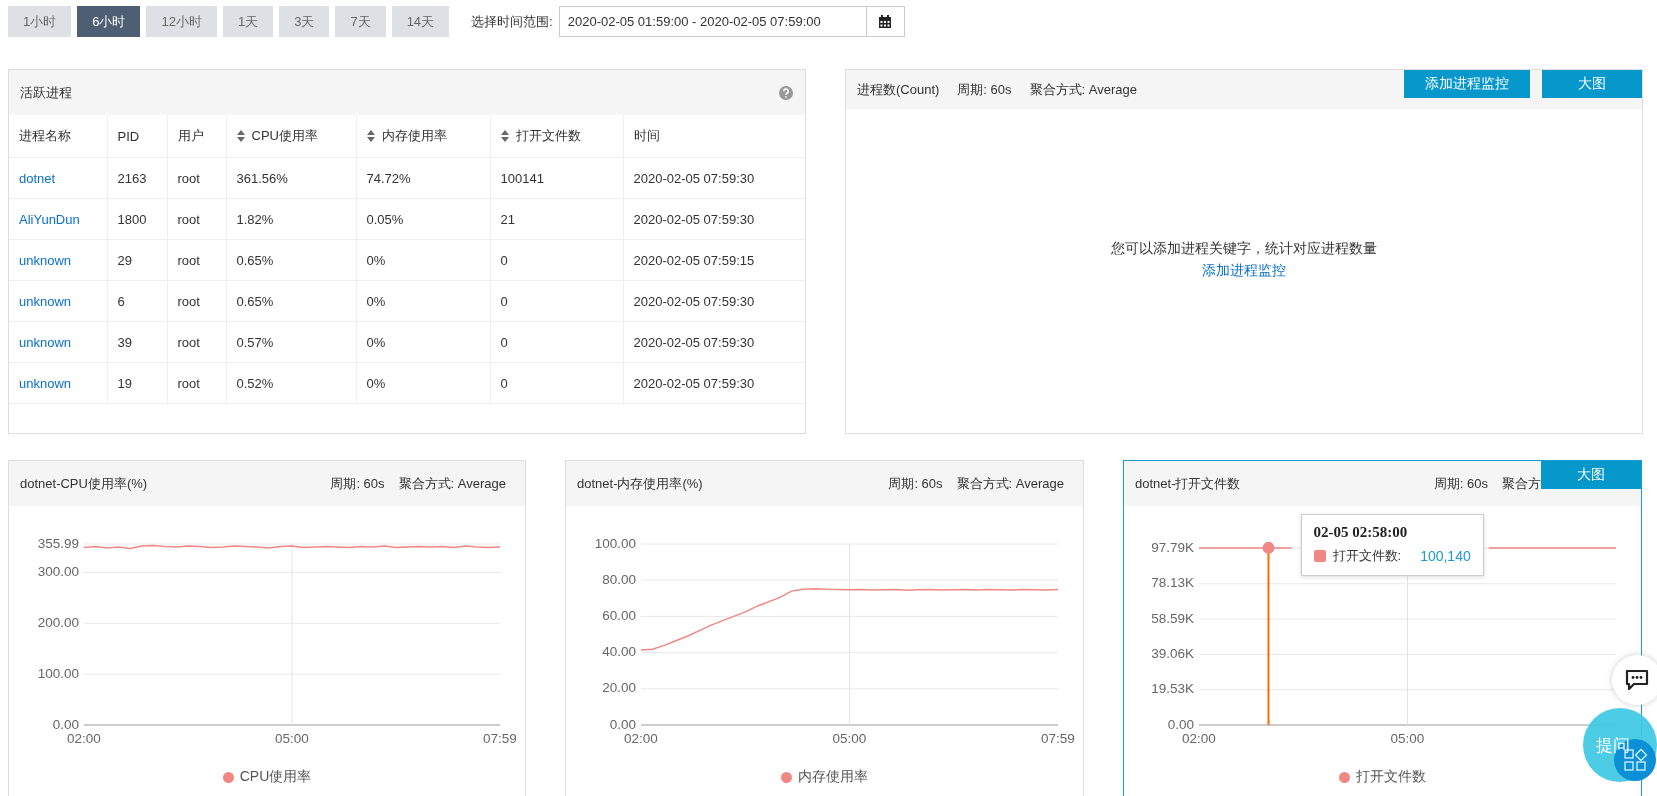 The height and width of the screenshot is (796, 1657). What do you see at coordinates (423, 219) in the screenshot?
I see `table-cell: 0.05%` at bounding box center [423, 219].